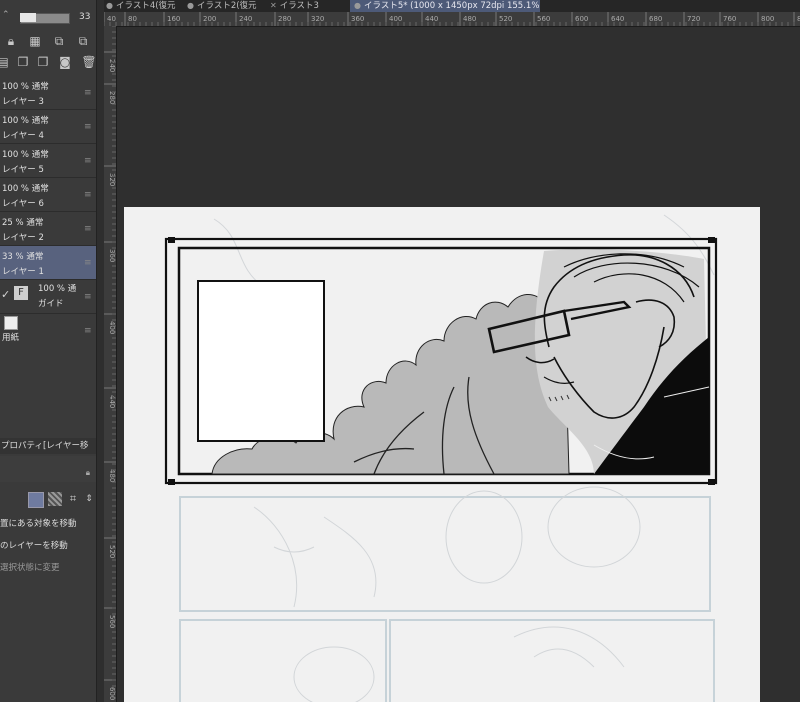 The image size is (800, 702). What do you see at coordinates (28, 17) in the screenshot?
I see `opacity-slider-fill` at bounding box center [28, 17].